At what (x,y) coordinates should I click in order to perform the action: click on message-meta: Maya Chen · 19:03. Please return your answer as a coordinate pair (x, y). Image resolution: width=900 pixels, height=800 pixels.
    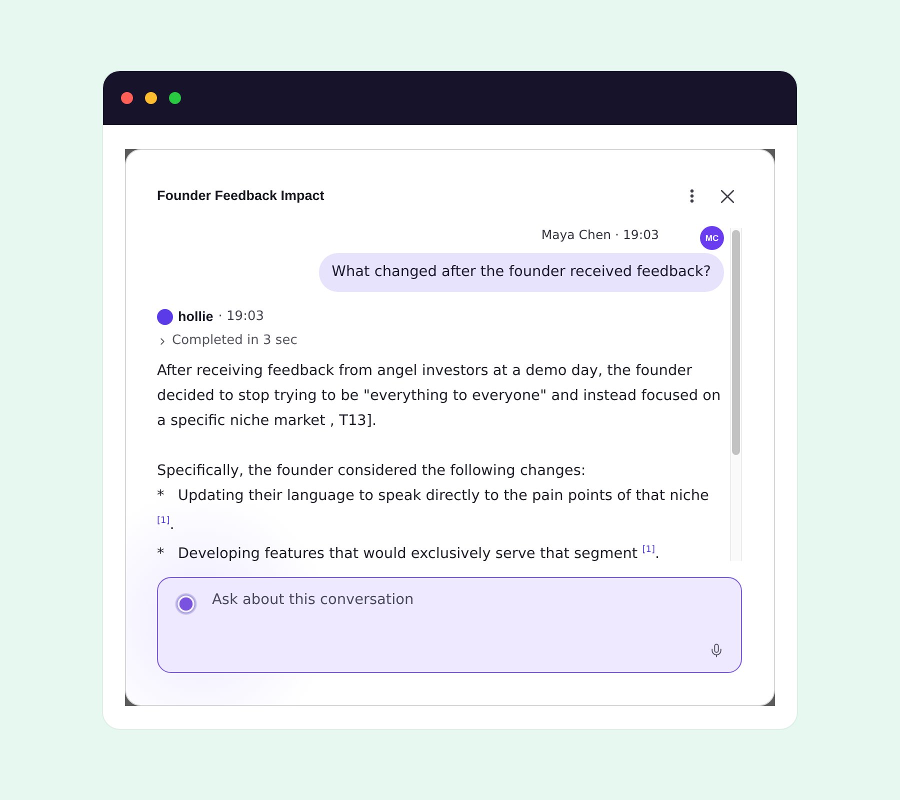
    Looking at the image, I should click on (600, 235).